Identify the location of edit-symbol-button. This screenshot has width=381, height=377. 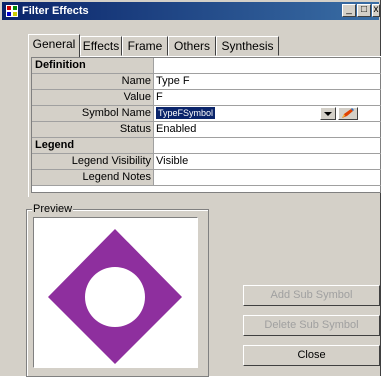
(348, 113).